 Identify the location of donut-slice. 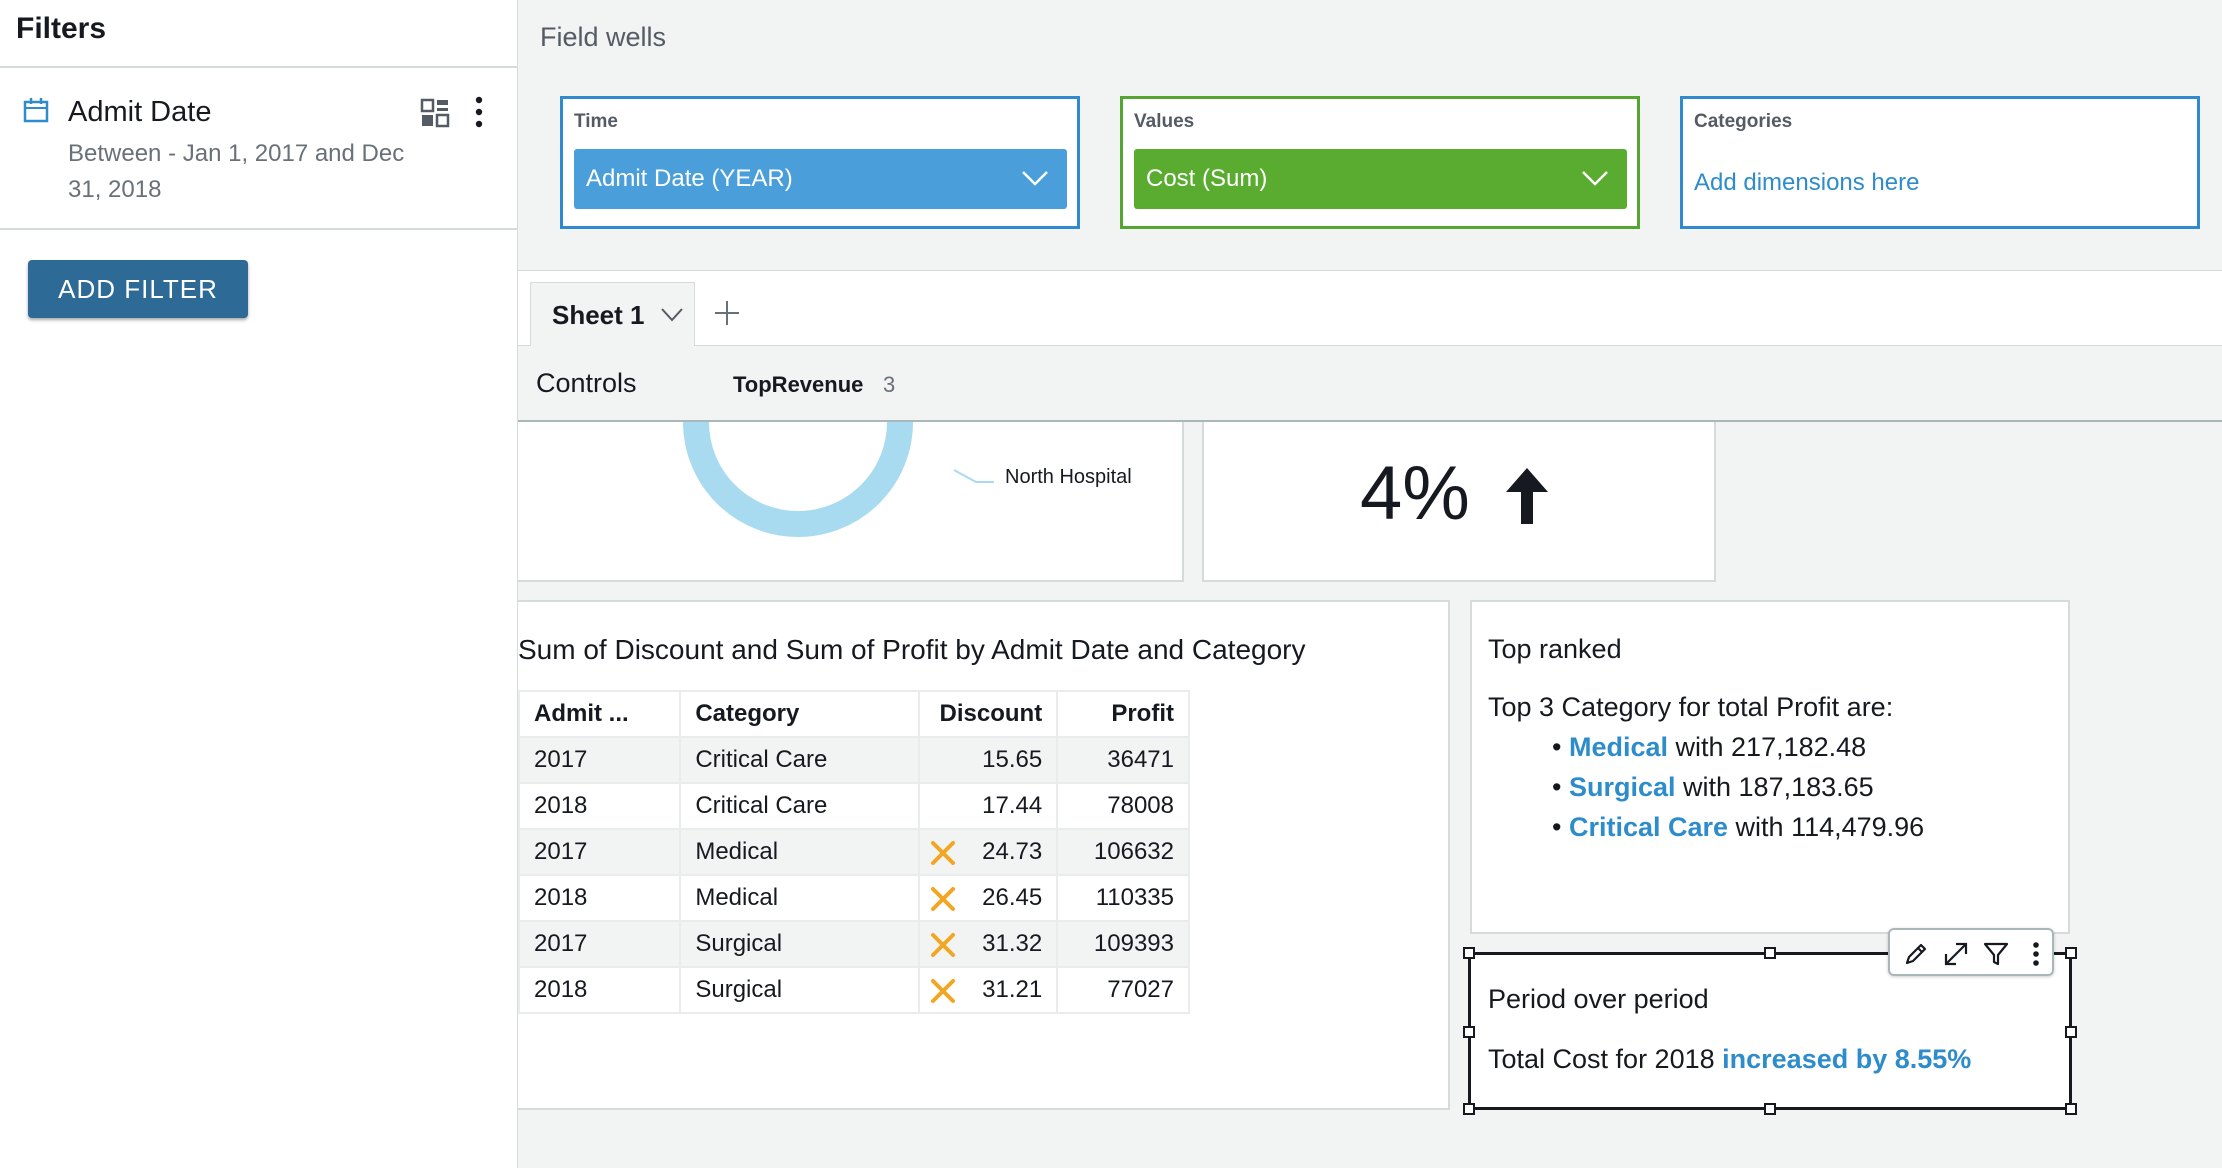
(798, 479).